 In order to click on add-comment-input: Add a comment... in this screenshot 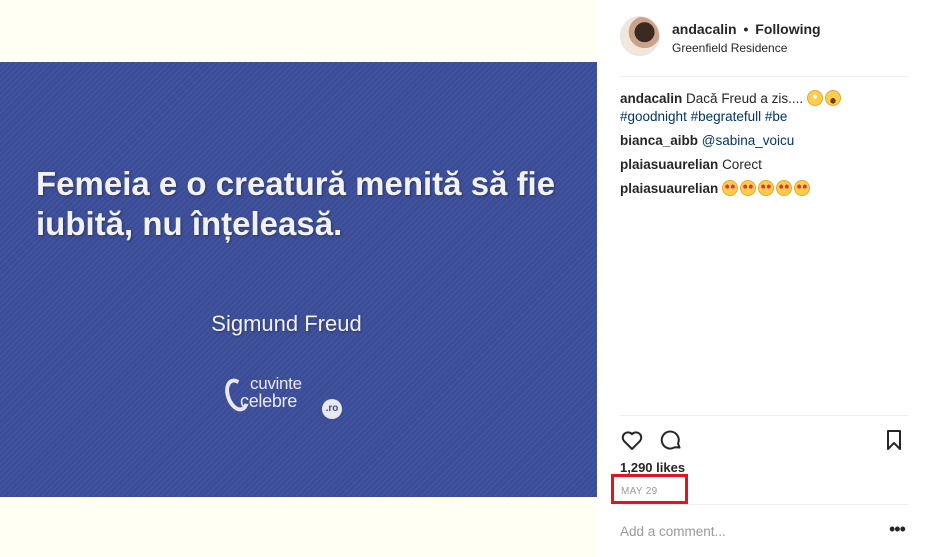, I will do `click(673, 531)`.